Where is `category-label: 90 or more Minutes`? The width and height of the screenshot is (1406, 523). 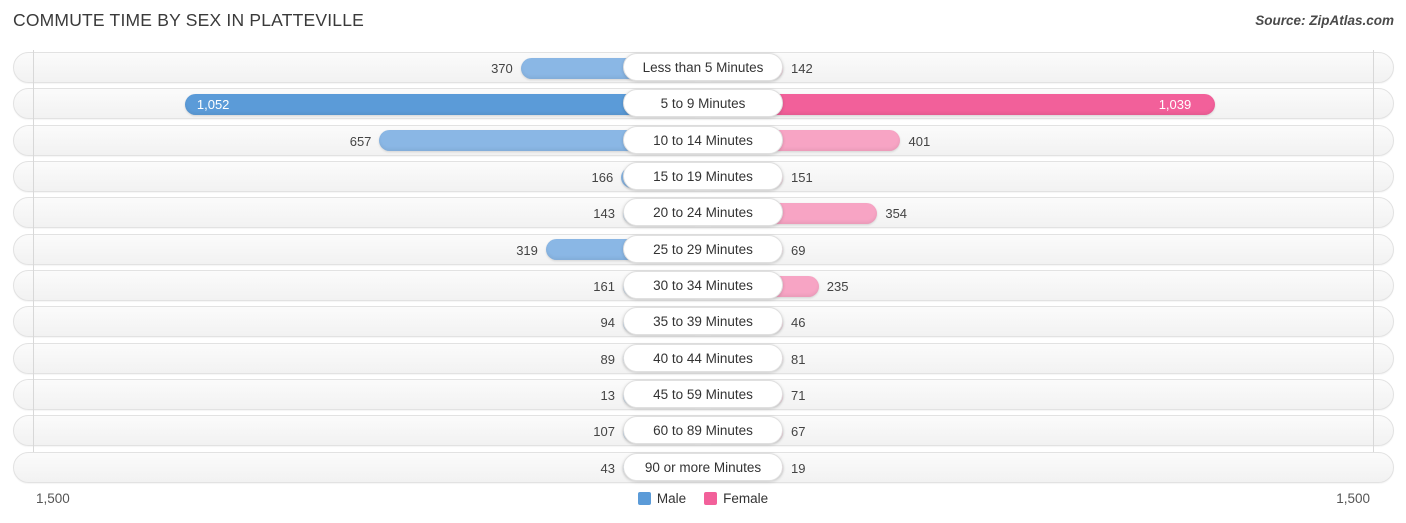 category-label: 90 or more Minutes is located at coordinates (703, 466).